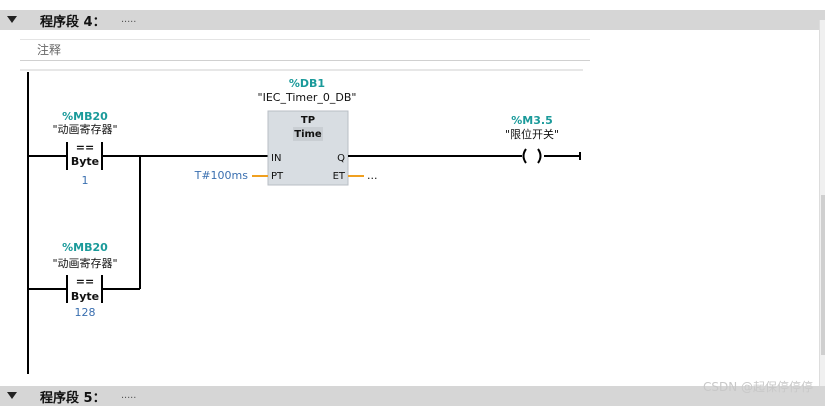 This screenshot has width=825, height=406. I want to click on contact1-address: %MB20, so click(85, 116).